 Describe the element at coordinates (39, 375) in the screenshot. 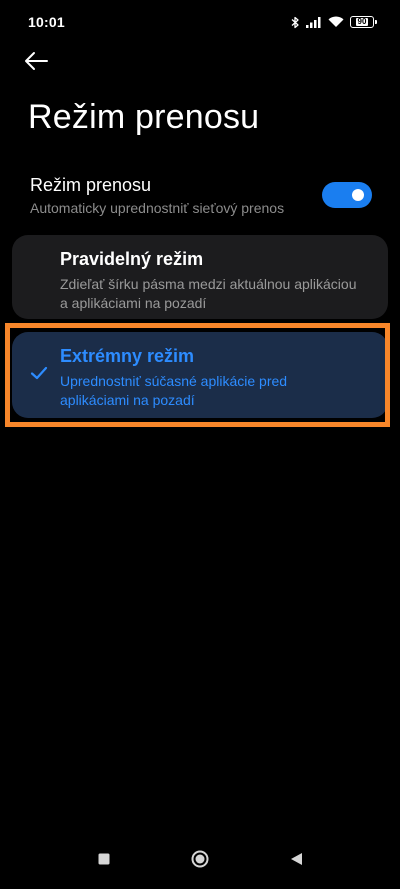

I see `check-icon` at that location.